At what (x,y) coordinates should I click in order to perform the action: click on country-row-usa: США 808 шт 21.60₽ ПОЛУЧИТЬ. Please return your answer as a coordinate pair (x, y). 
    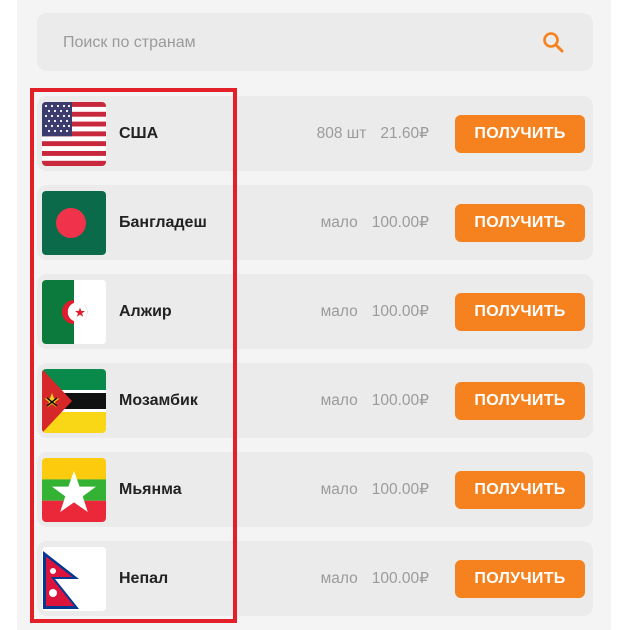
    Looking at the image, I should click on (315, 133).